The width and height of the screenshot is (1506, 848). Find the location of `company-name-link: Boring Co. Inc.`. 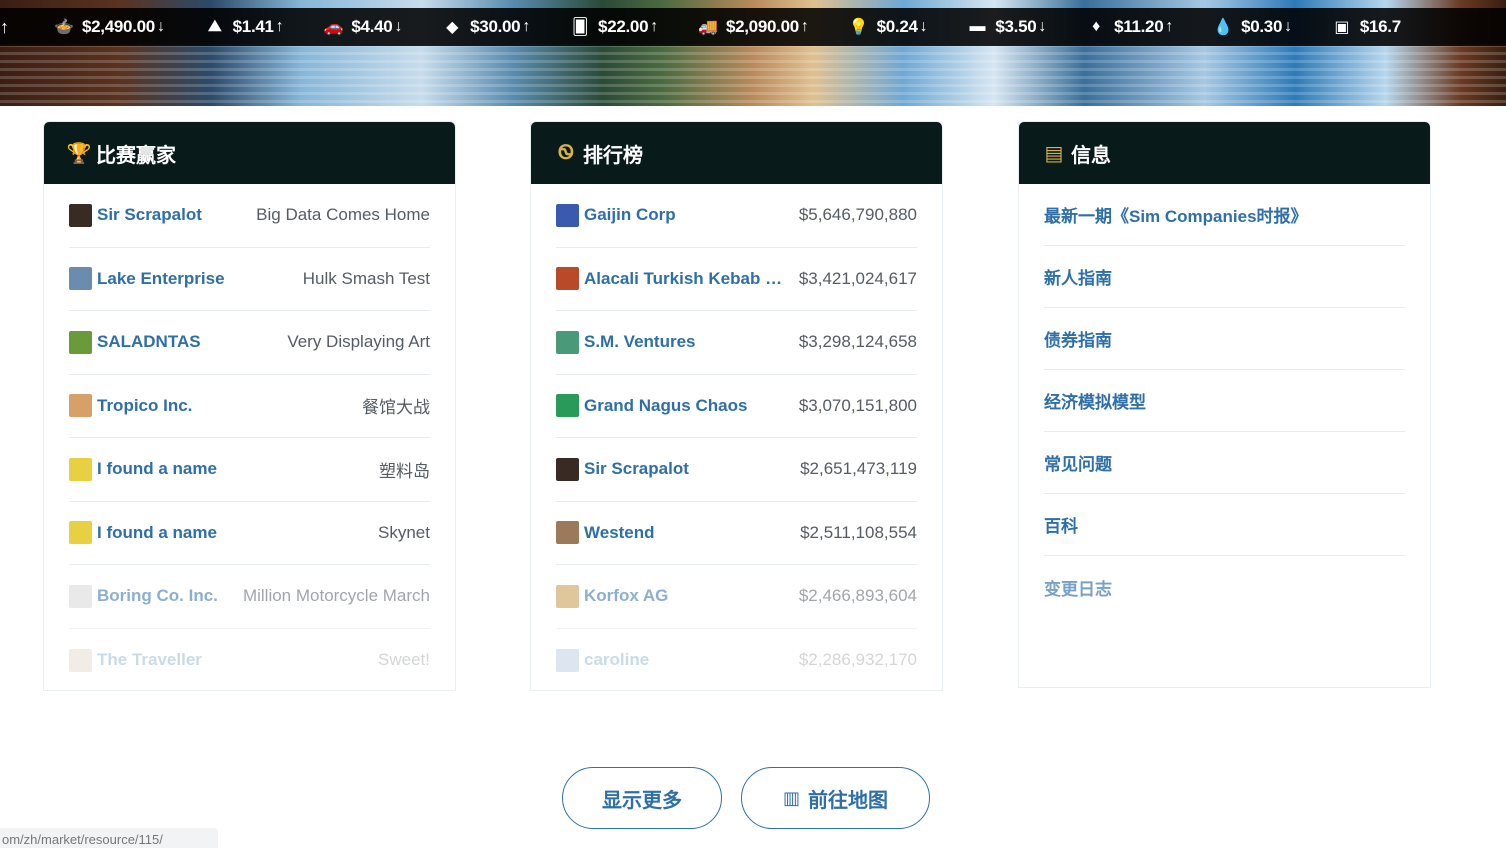

company-name-link: Boring Co. Inc. is located at coordinates (157, 596).